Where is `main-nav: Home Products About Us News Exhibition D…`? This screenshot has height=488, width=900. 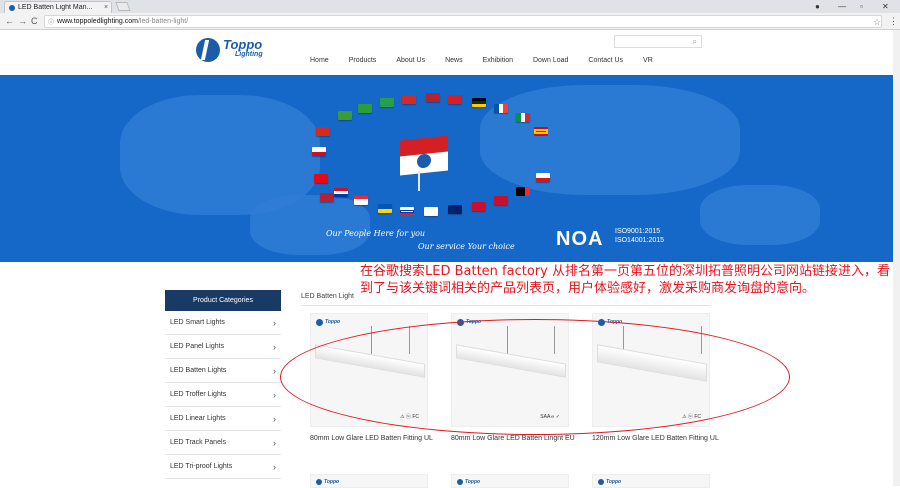 main-nav: Home Products About Us News Exhibition D… is located at coordinates (481, 60).